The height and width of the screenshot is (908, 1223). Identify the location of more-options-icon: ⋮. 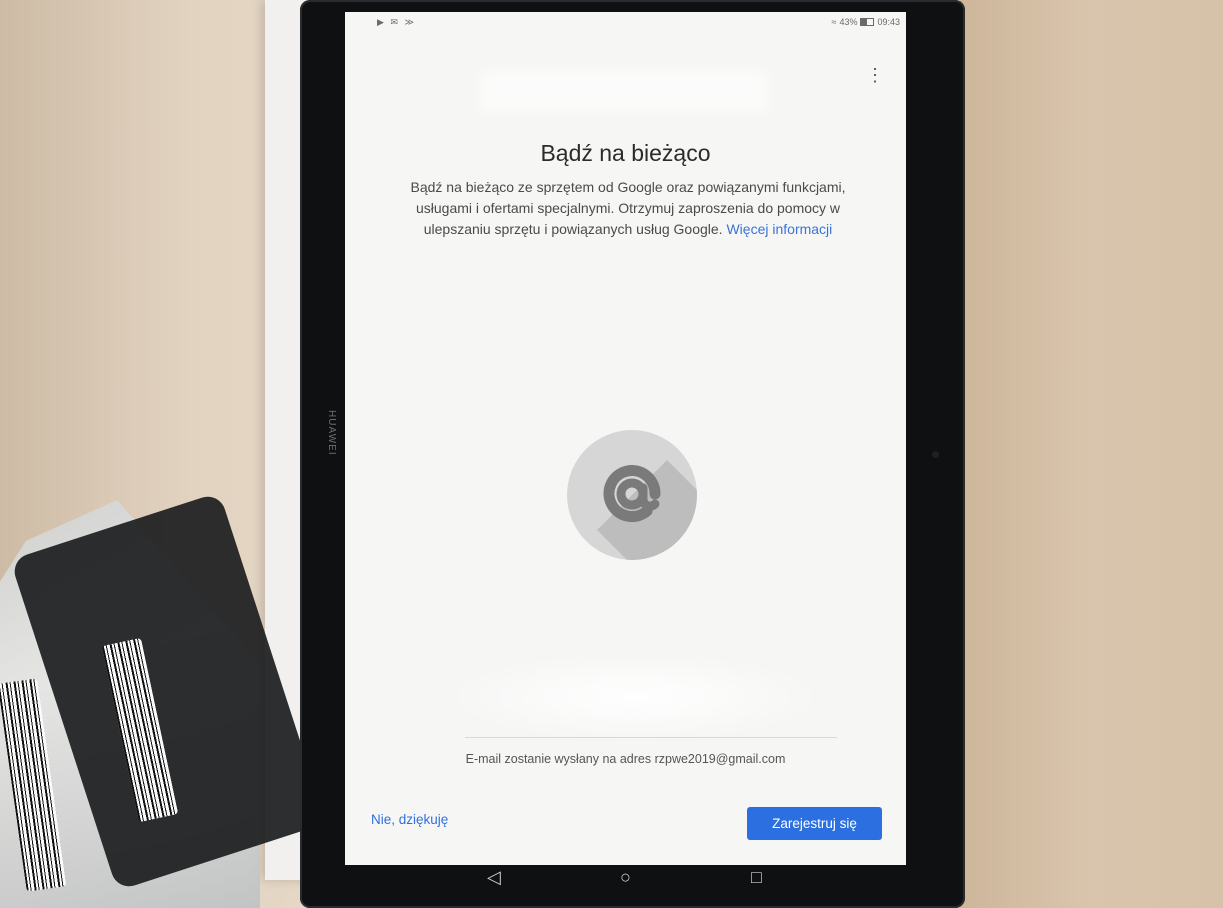
(875, 75).